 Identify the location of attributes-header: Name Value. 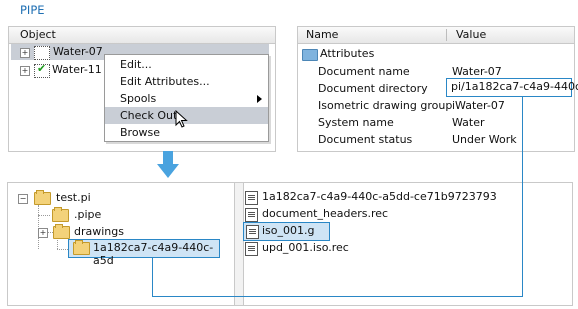
(436, 35).